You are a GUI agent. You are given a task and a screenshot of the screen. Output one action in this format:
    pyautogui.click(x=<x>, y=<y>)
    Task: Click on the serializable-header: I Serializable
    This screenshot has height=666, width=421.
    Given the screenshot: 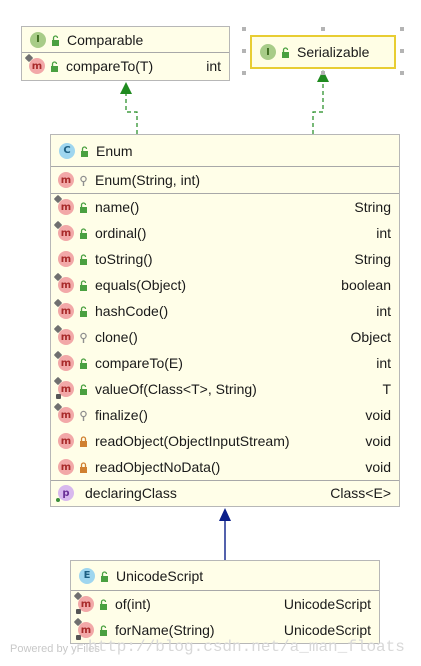 What is the action you would take?
    pyautogui.click(x=323, y=52)
    